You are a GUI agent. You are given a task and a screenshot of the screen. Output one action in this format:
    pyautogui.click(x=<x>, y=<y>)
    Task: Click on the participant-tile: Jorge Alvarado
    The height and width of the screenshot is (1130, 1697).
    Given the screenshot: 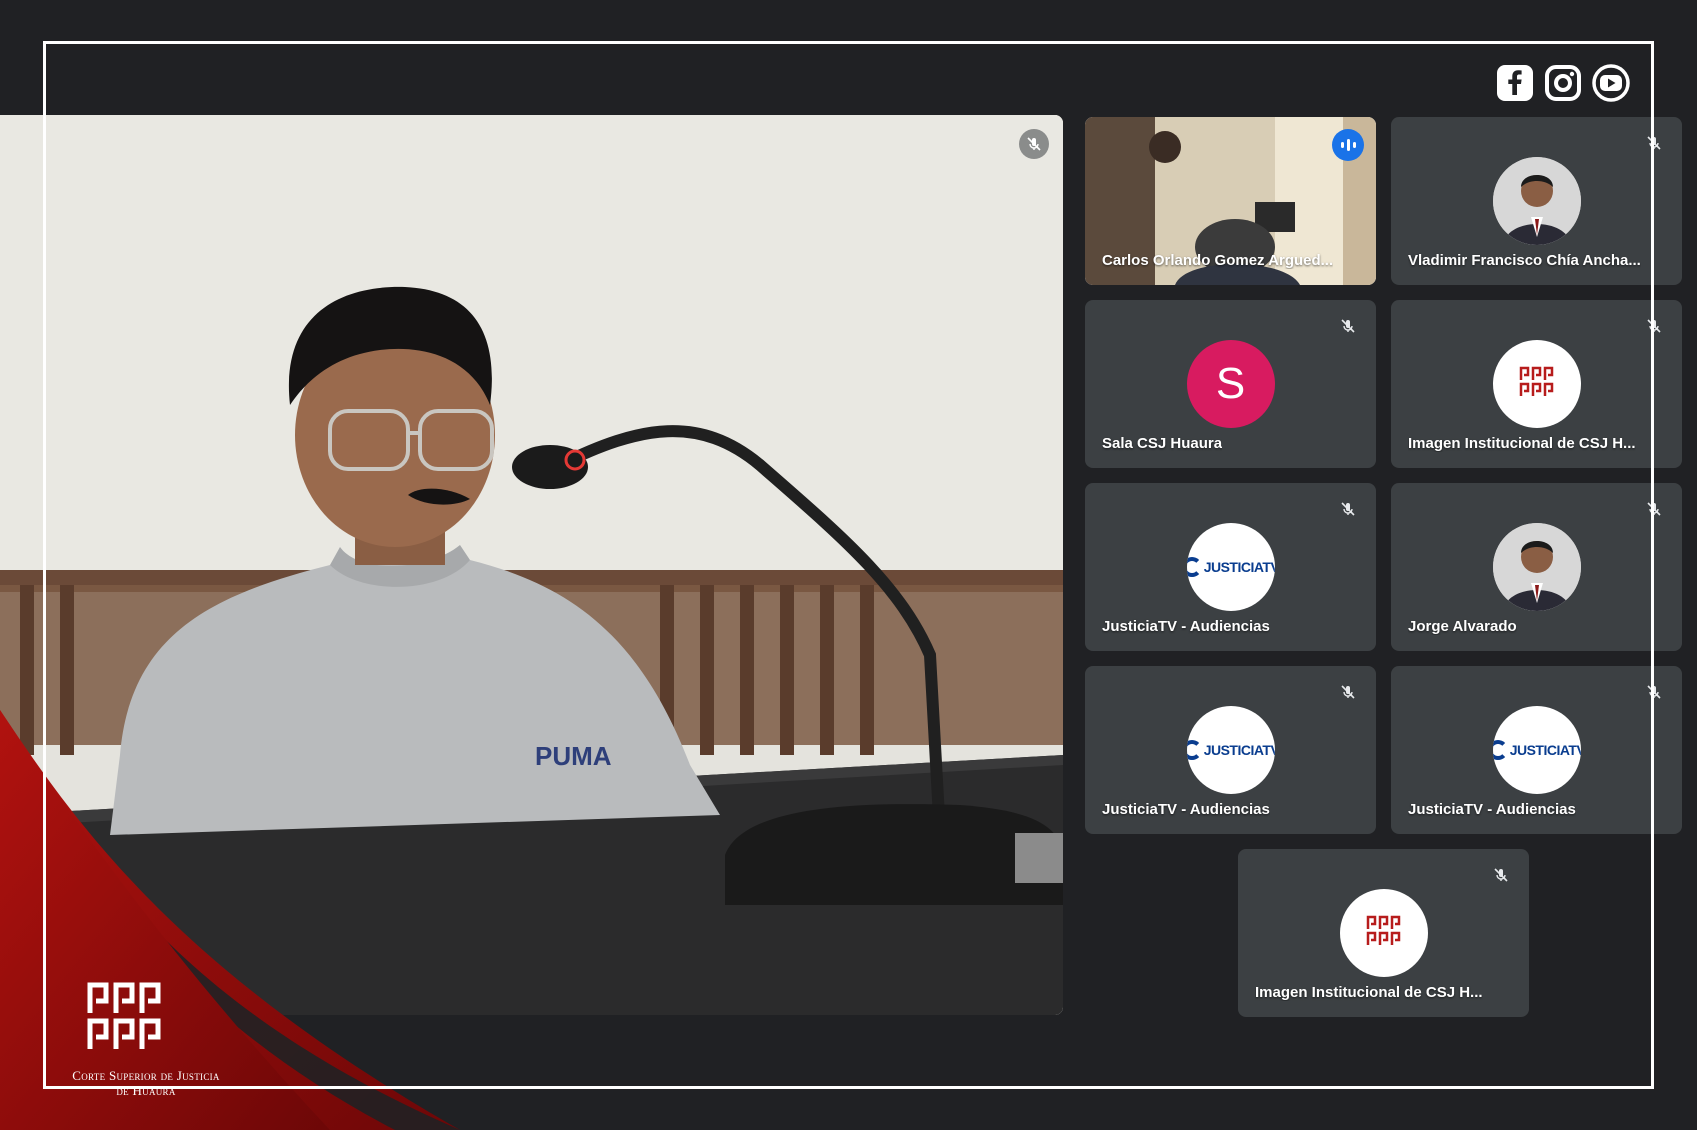 What is the action you would take?
    pyautogui.click(x=1536, y=567)
    